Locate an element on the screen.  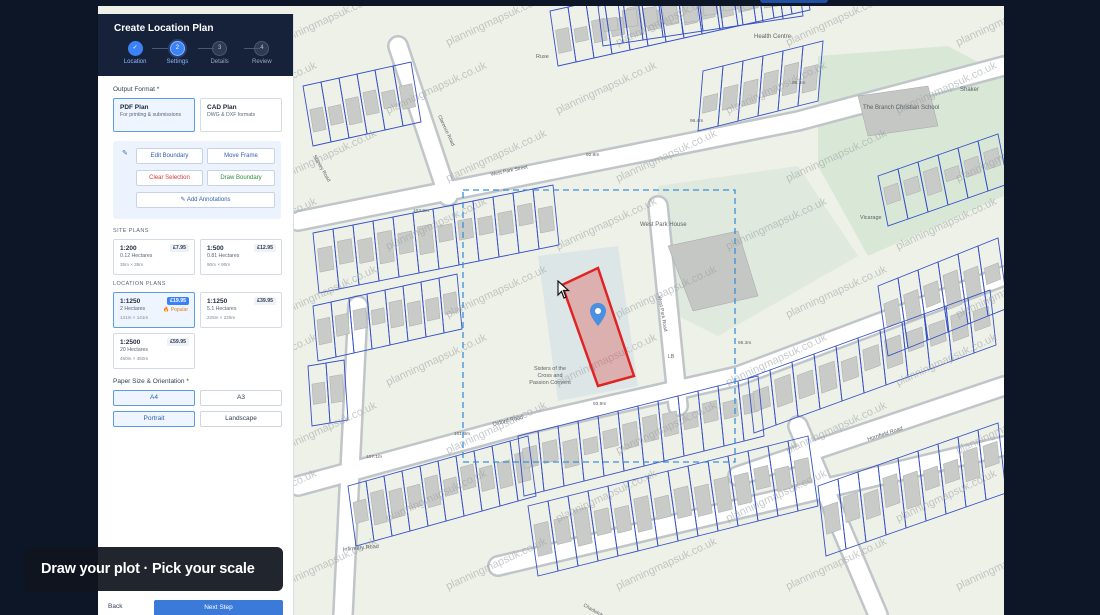
paper-a4-button: A4 is located at coordinates (154, 398).